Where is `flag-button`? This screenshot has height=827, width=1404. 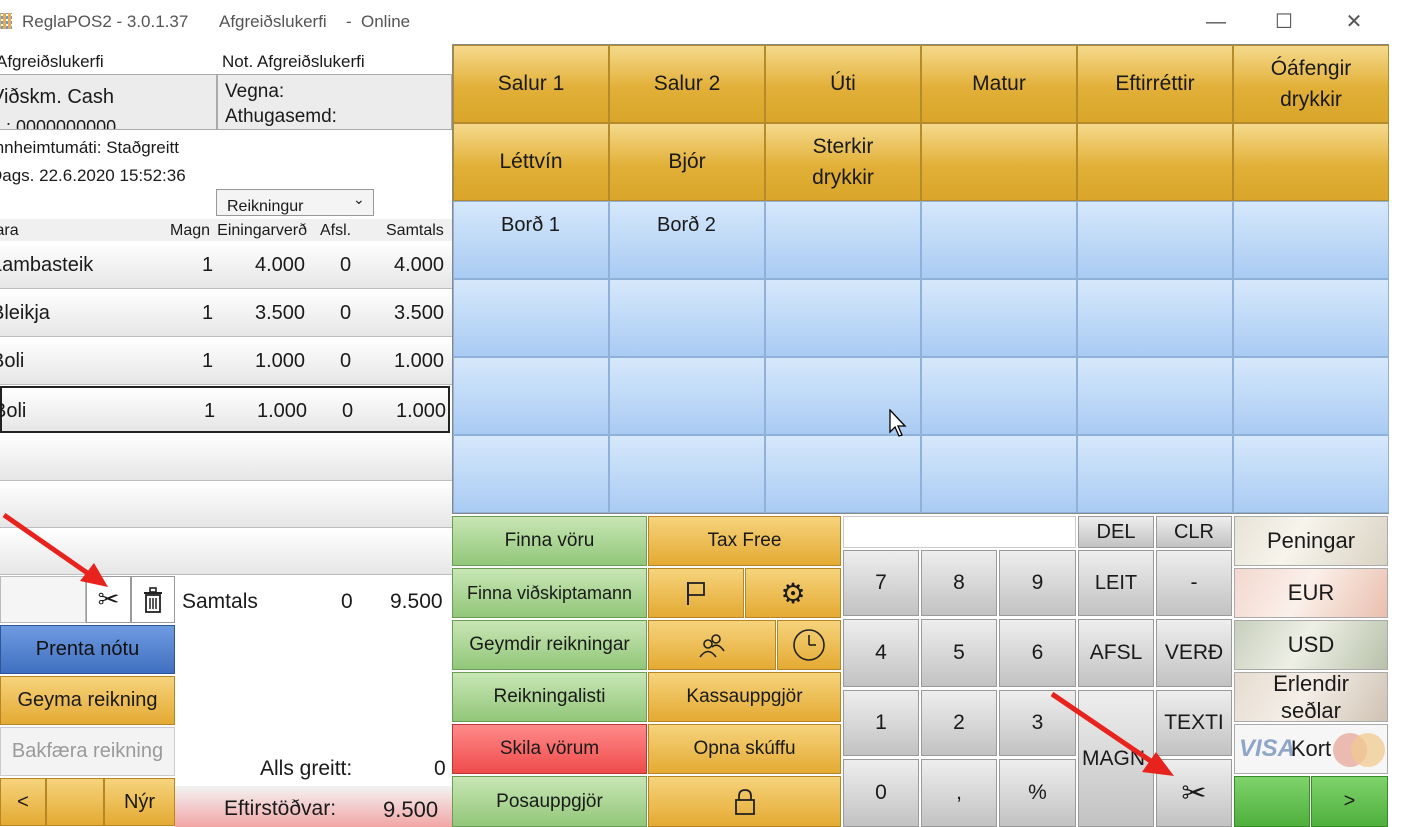
flag-button is located at coordinates (696, 593).